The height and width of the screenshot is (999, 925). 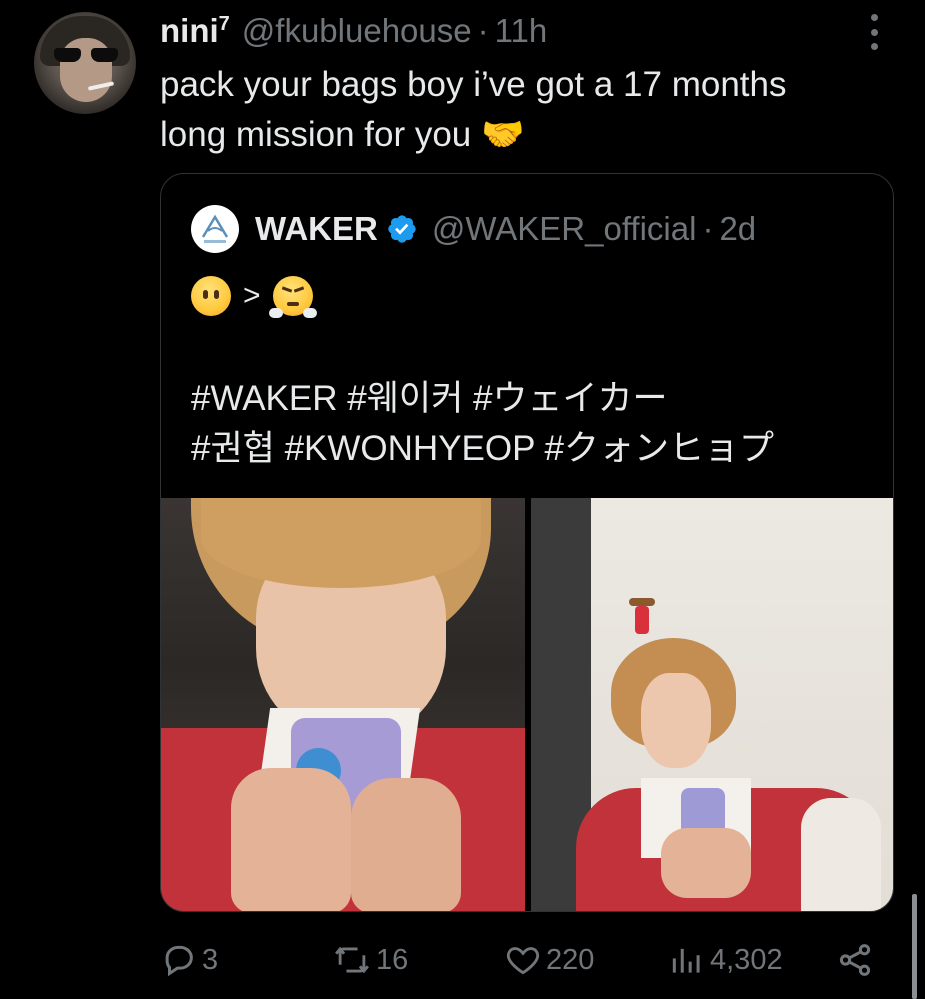 What do you see at coordinates (521, 31) in the screenshot?
I see `tweet-timestamp: 11h` at bounding box center [521, 31].